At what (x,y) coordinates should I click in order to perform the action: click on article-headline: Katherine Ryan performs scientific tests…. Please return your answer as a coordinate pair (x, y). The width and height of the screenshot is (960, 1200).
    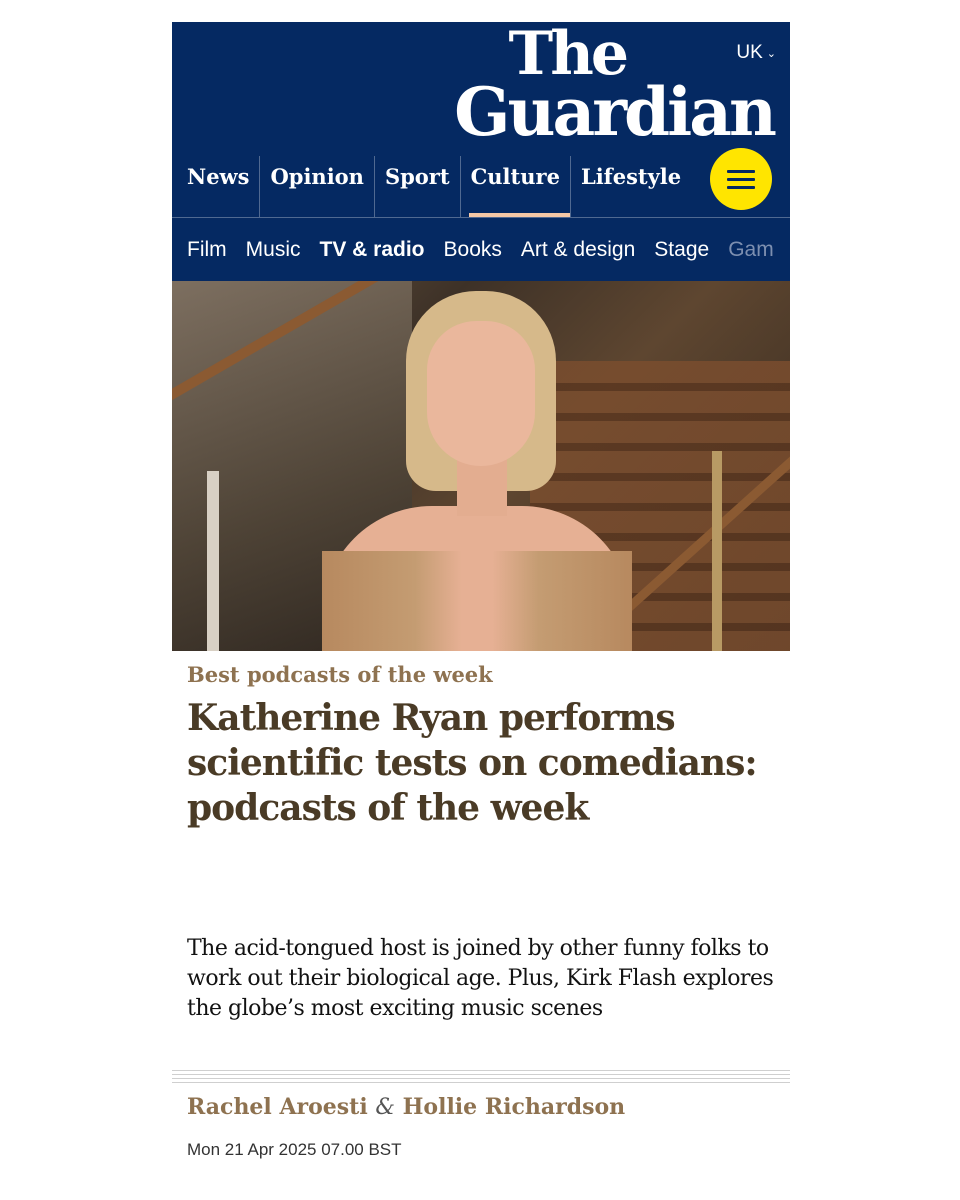
    Looking at the image, I should click on (472, 763).